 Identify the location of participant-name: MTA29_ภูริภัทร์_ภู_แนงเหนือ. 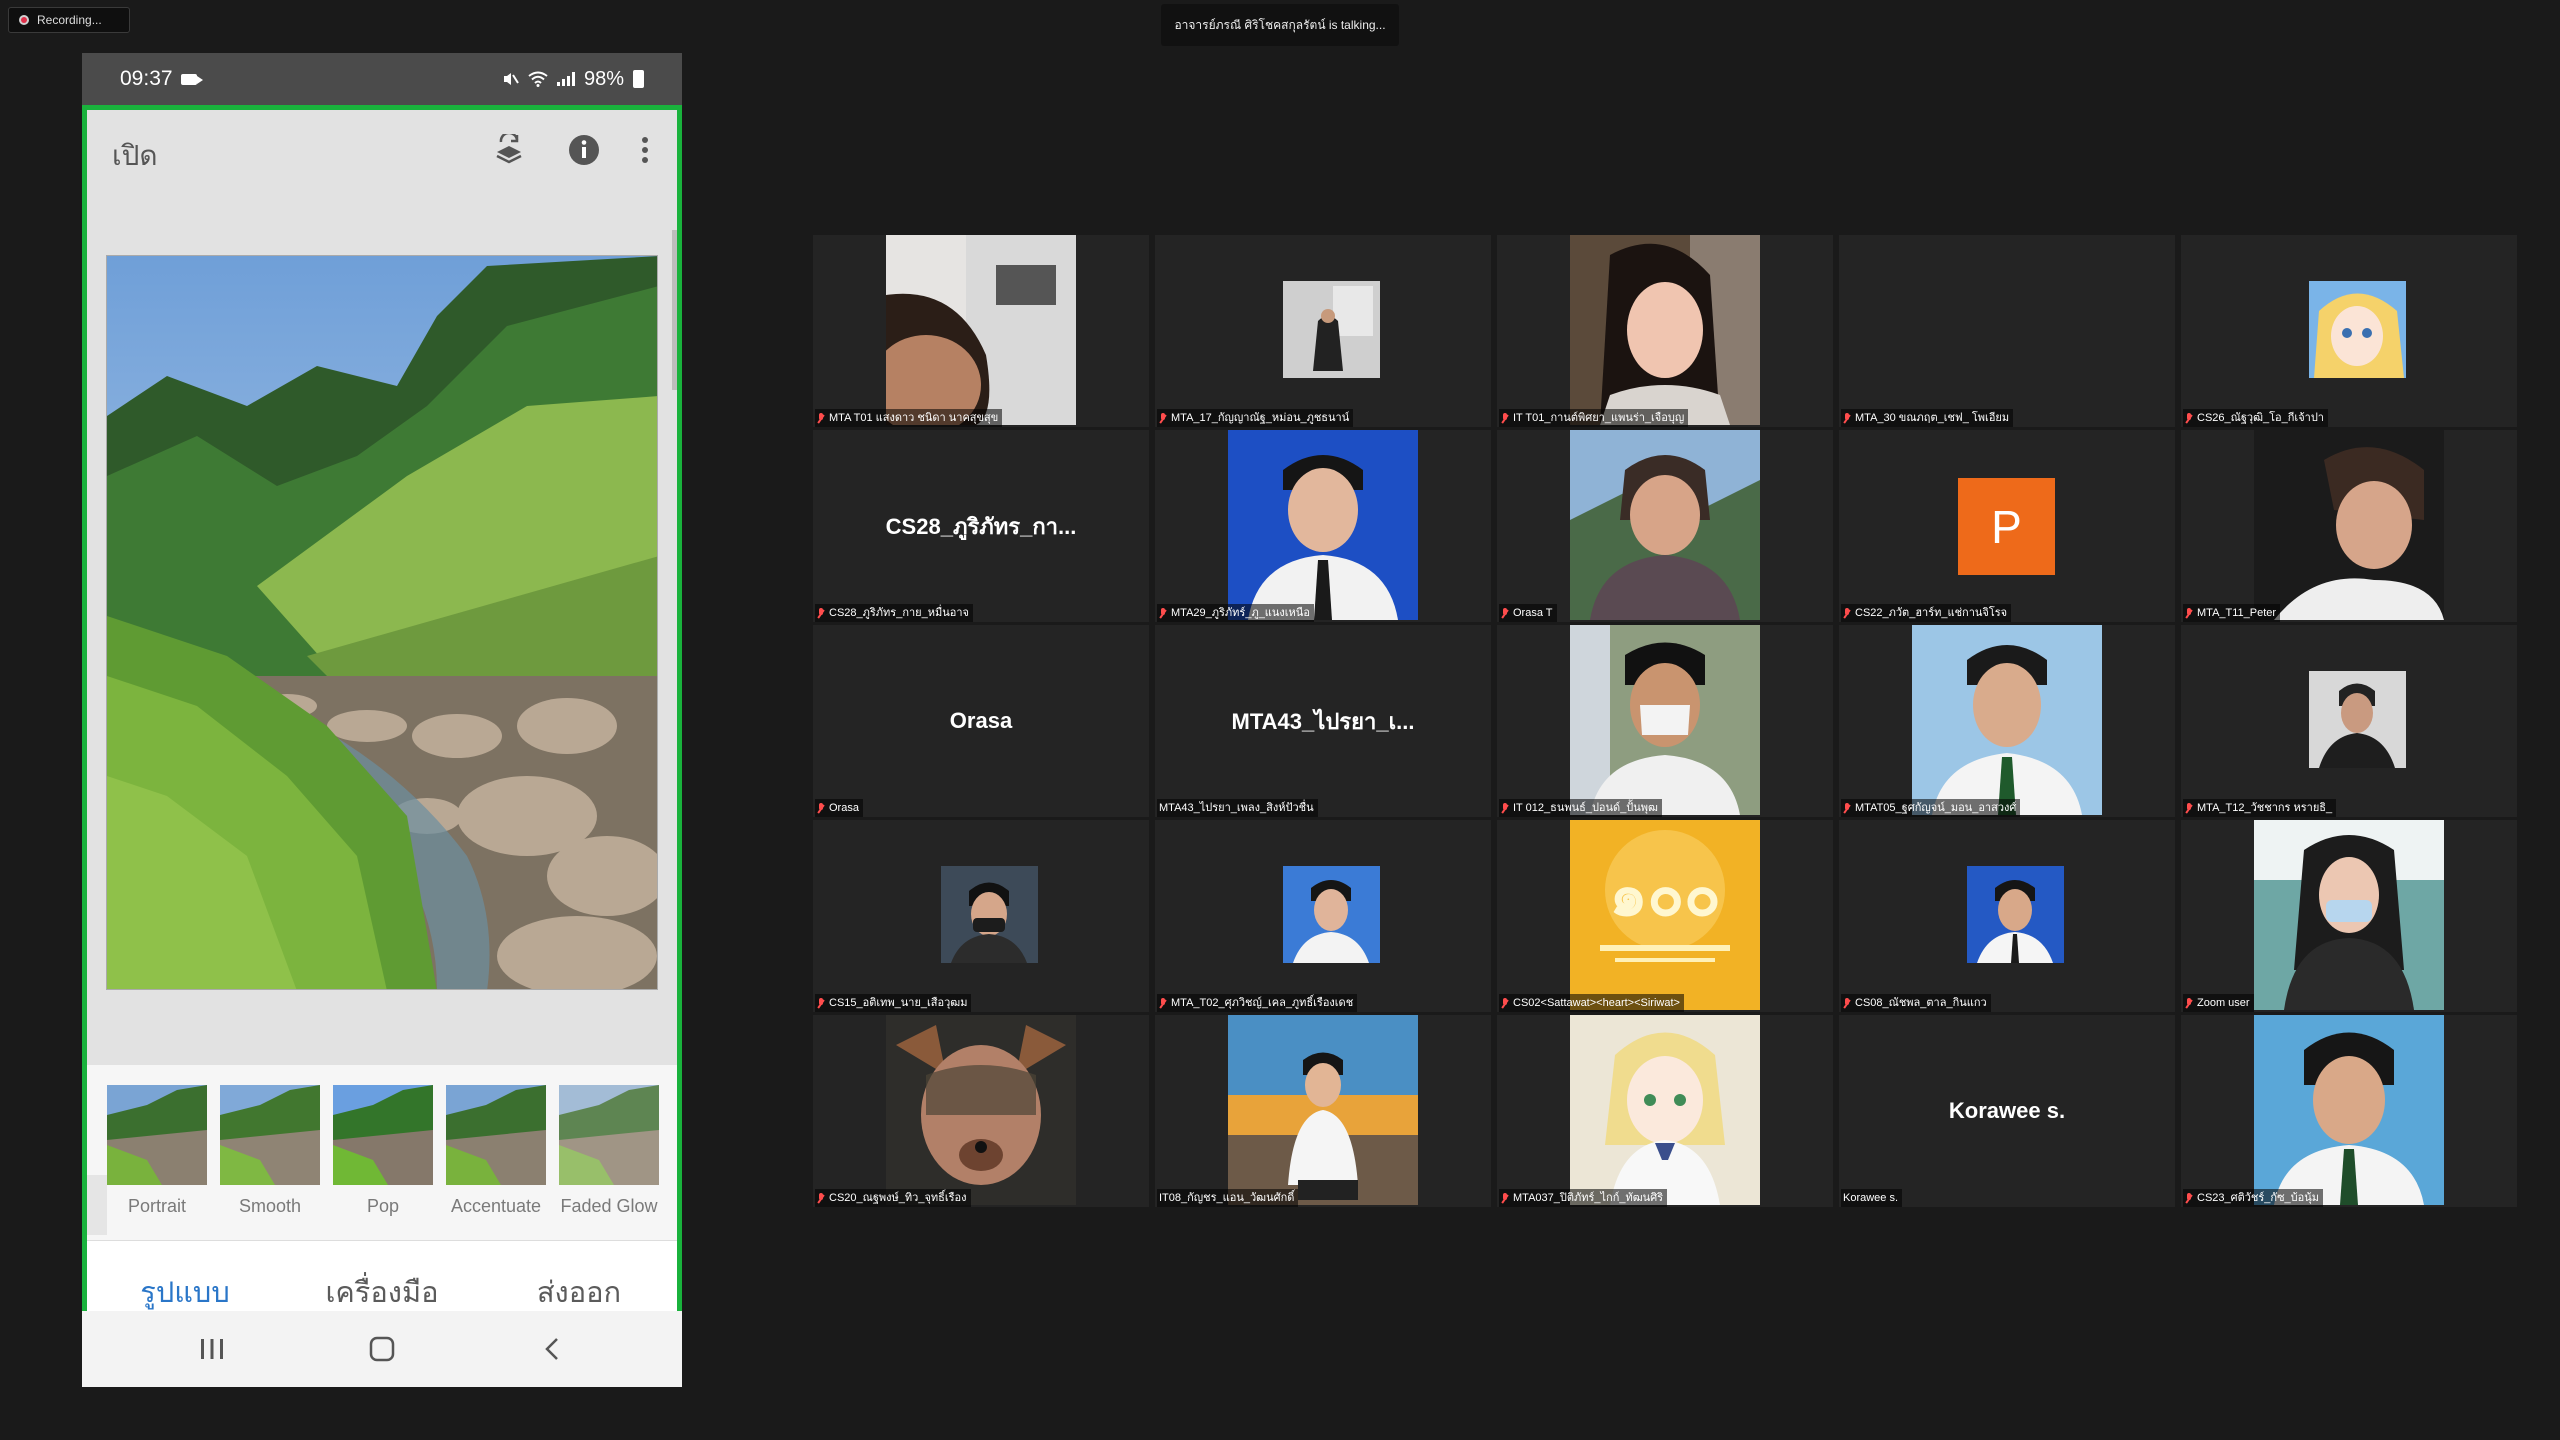
(1235, 613).